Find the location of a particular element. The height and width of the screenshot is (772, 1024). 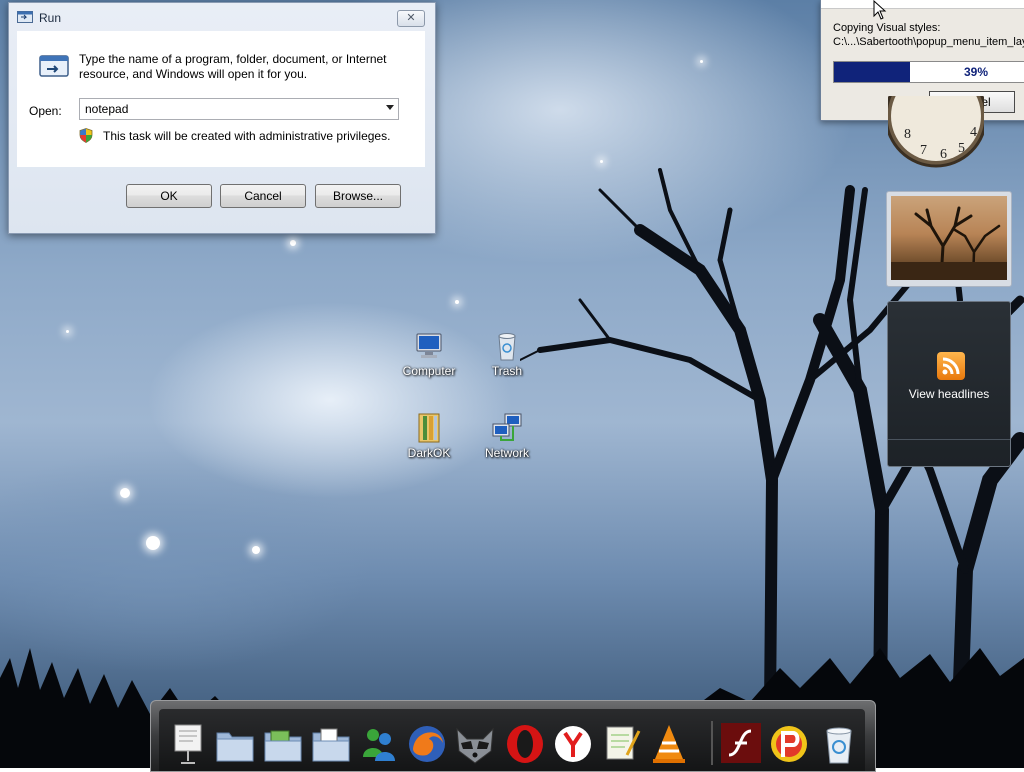

feed-headlines-gadget: View headlines is located at coordinates (949, 384).